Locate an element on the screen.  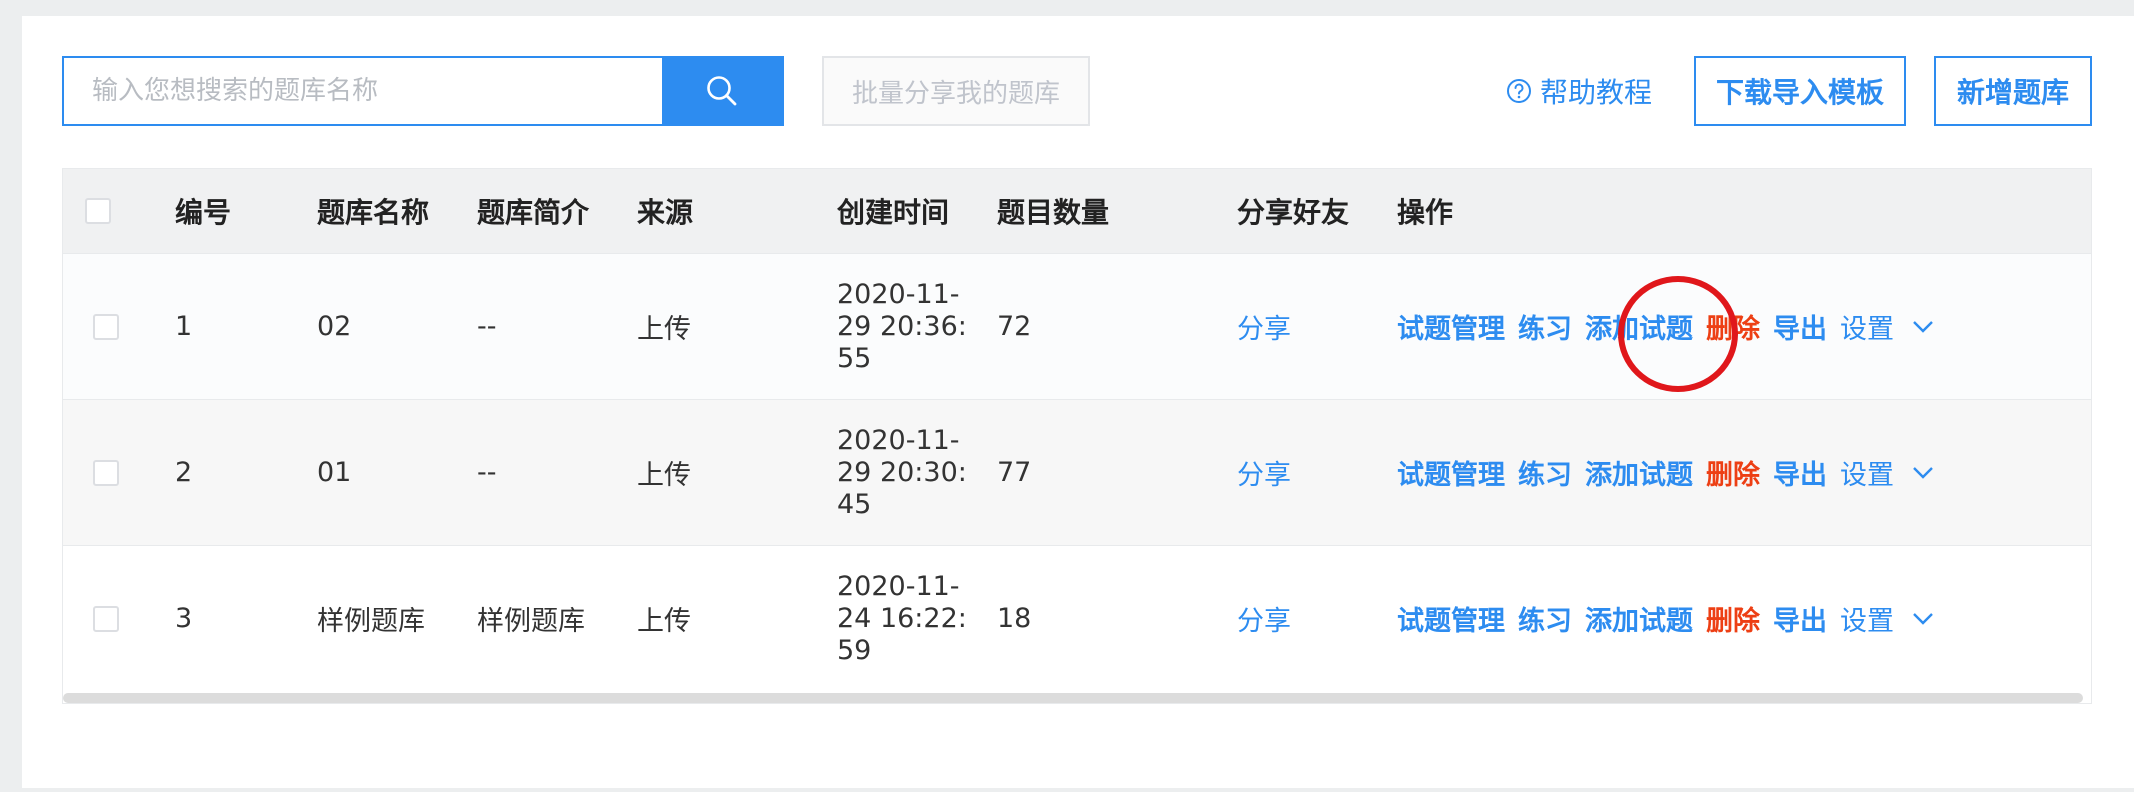
header-created: 创建时间 is located at coordinates (893, 212).